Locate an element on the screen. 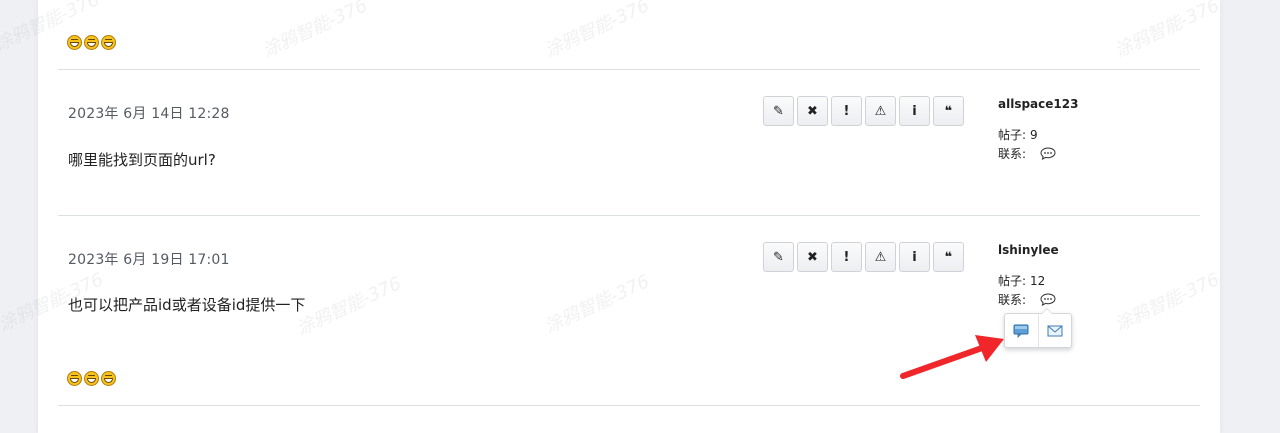  send-message-button is located at coordinates (1021, 330).